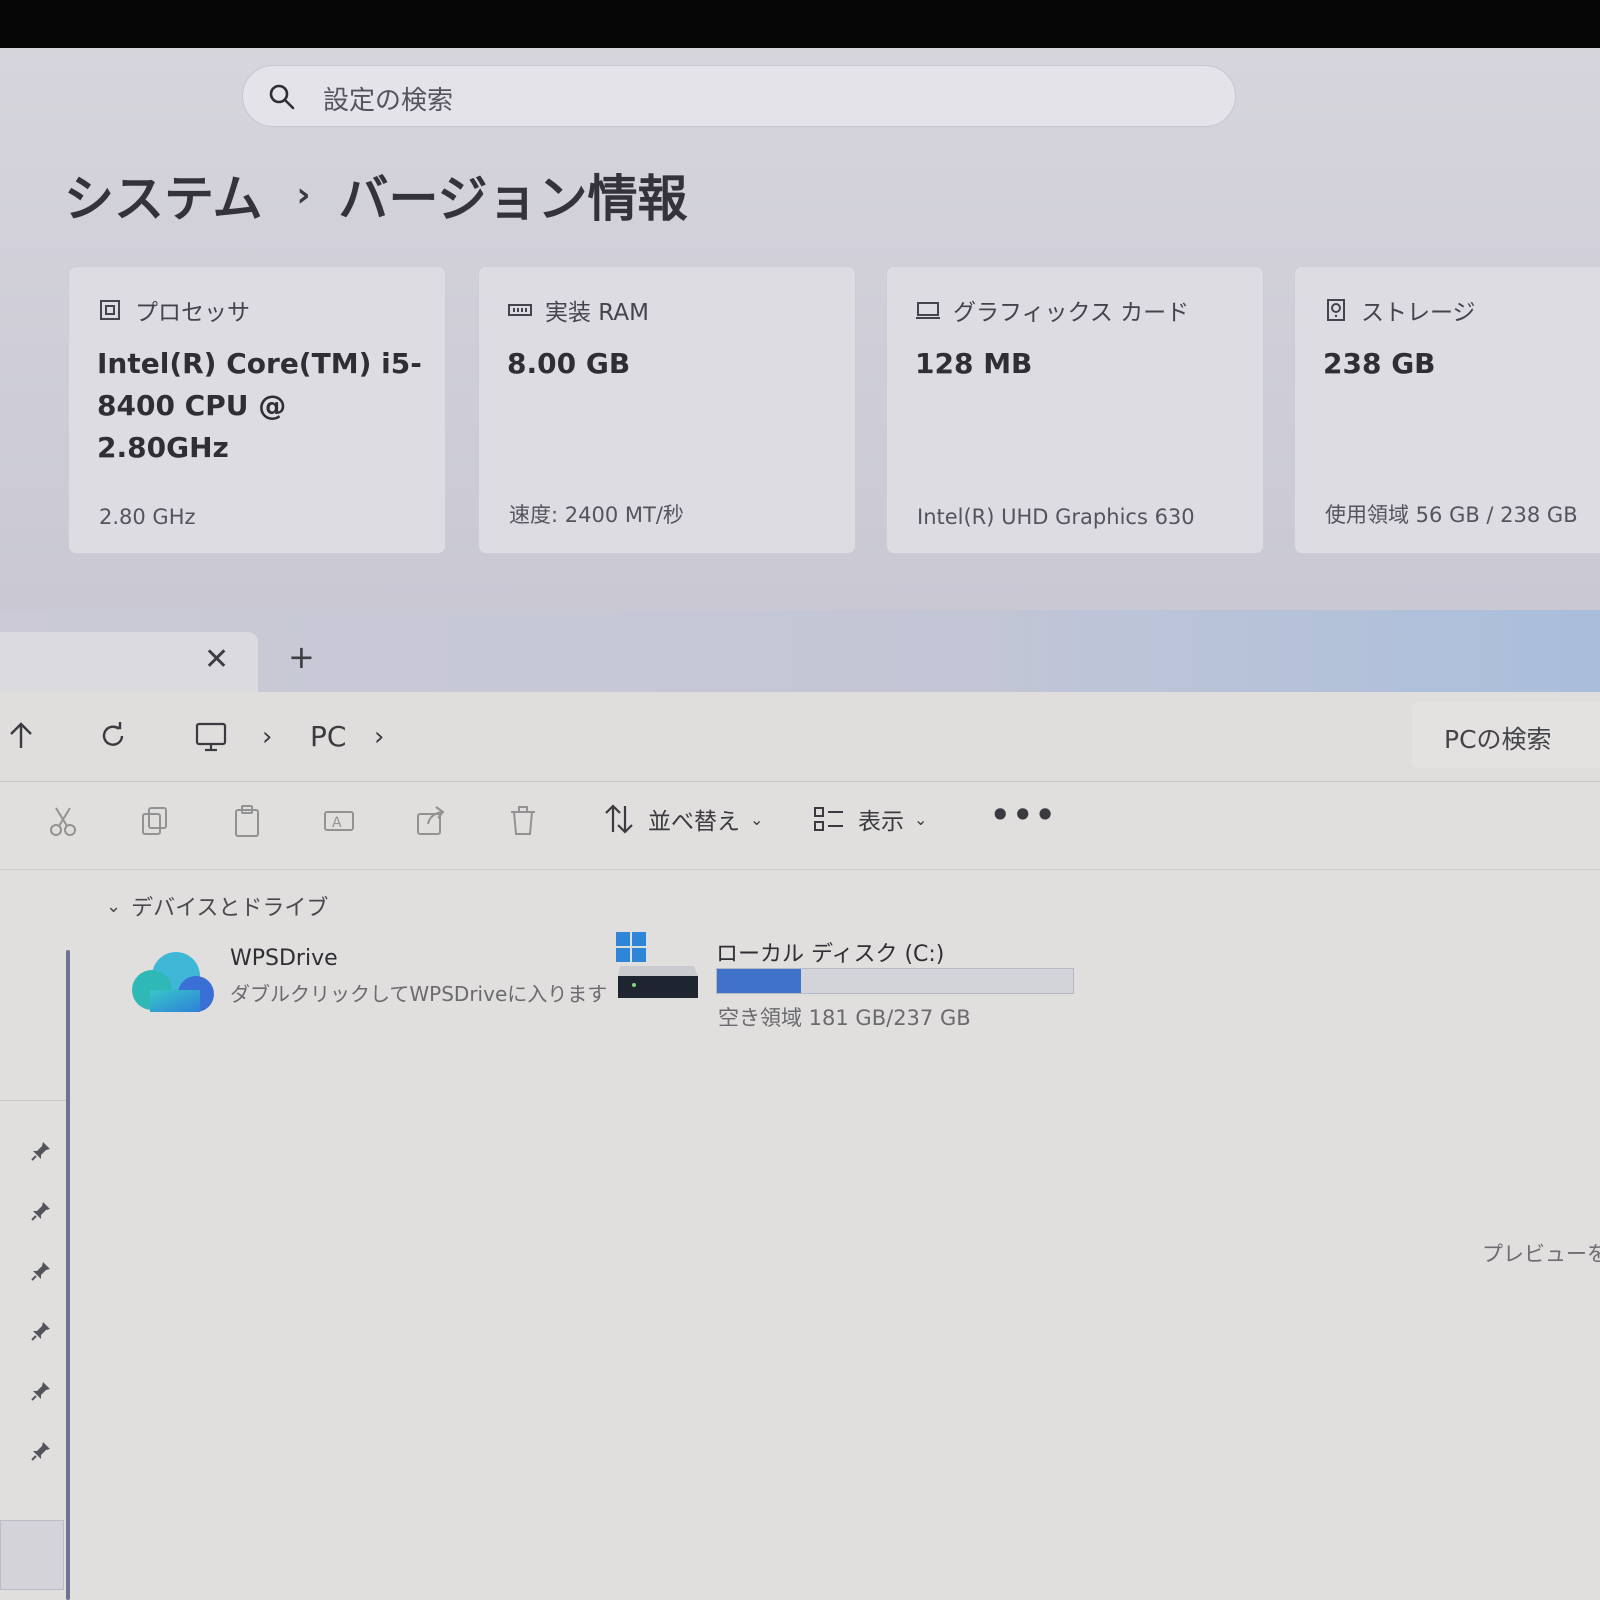  I want to click on processor-value: Intel(R) Core(TM) i5-8400 CPU @ 2.80GHz, so click(259, 405).